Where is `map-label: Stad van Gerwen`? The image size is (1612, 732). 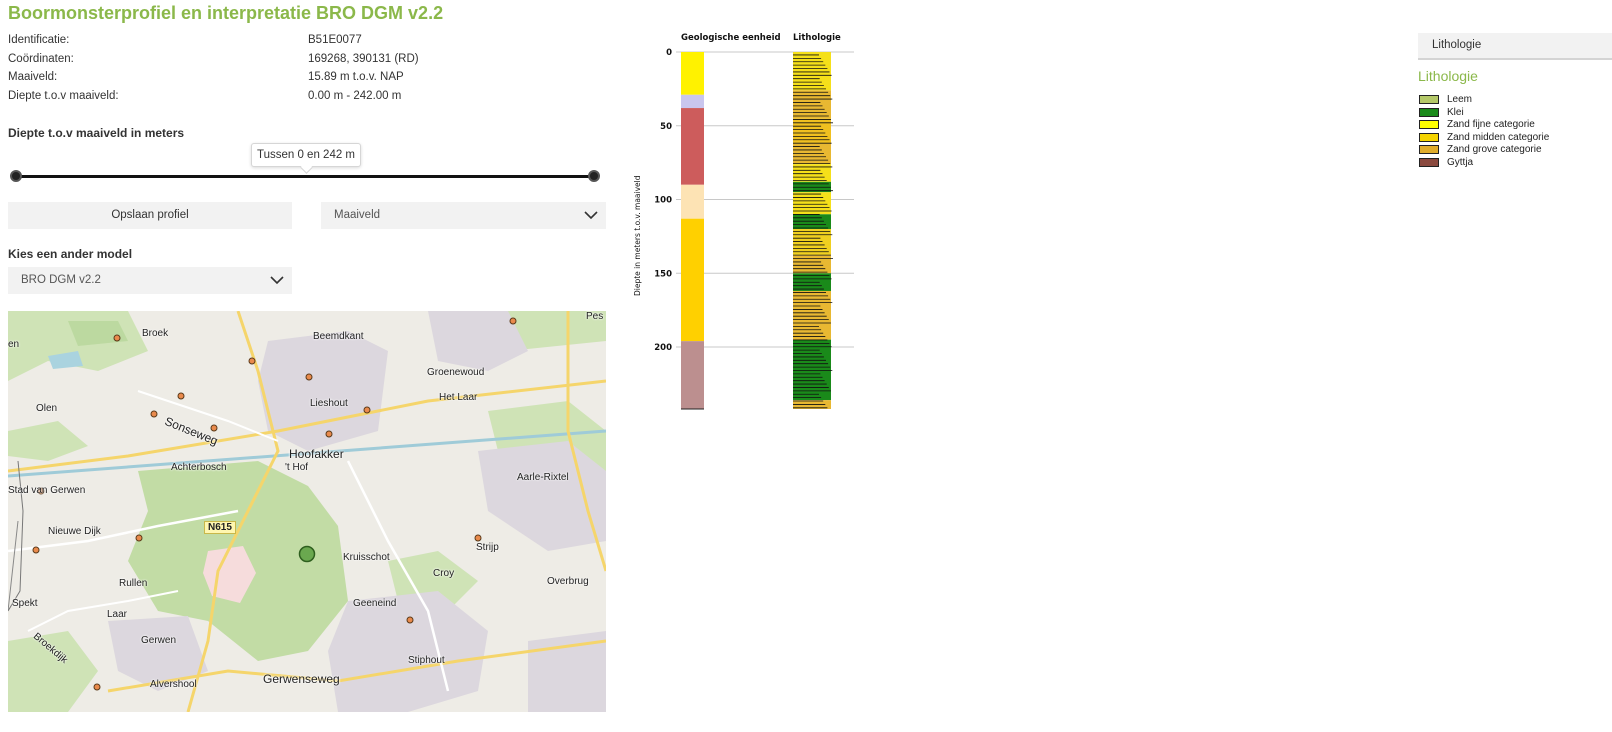 map-label: Stad van Gerwen is located at coordinates (47, 490).